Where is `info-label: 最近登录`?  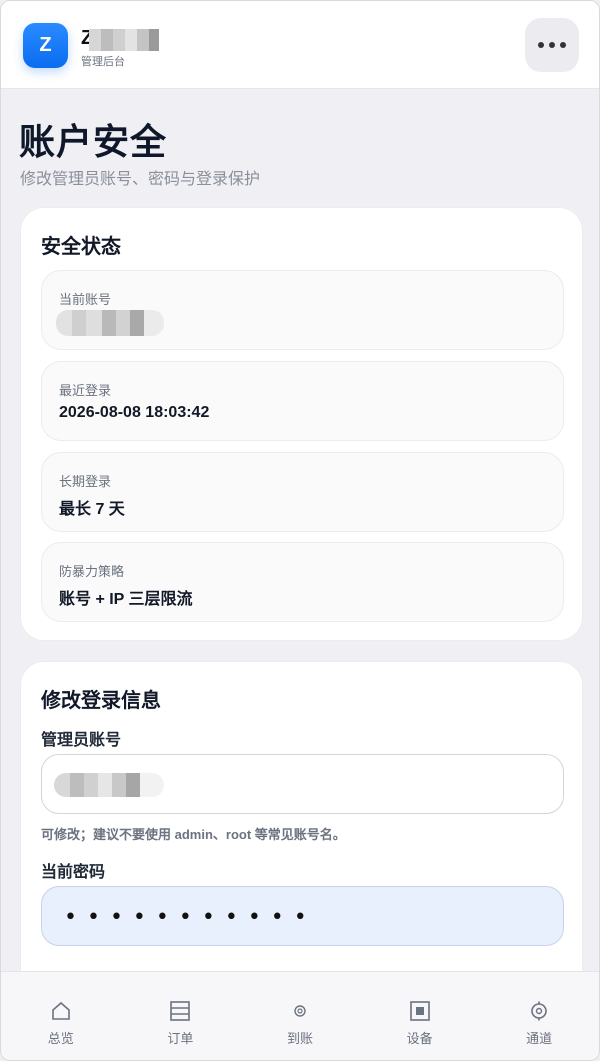 info-label: 最近登录 is located at coordinates (85, 390).